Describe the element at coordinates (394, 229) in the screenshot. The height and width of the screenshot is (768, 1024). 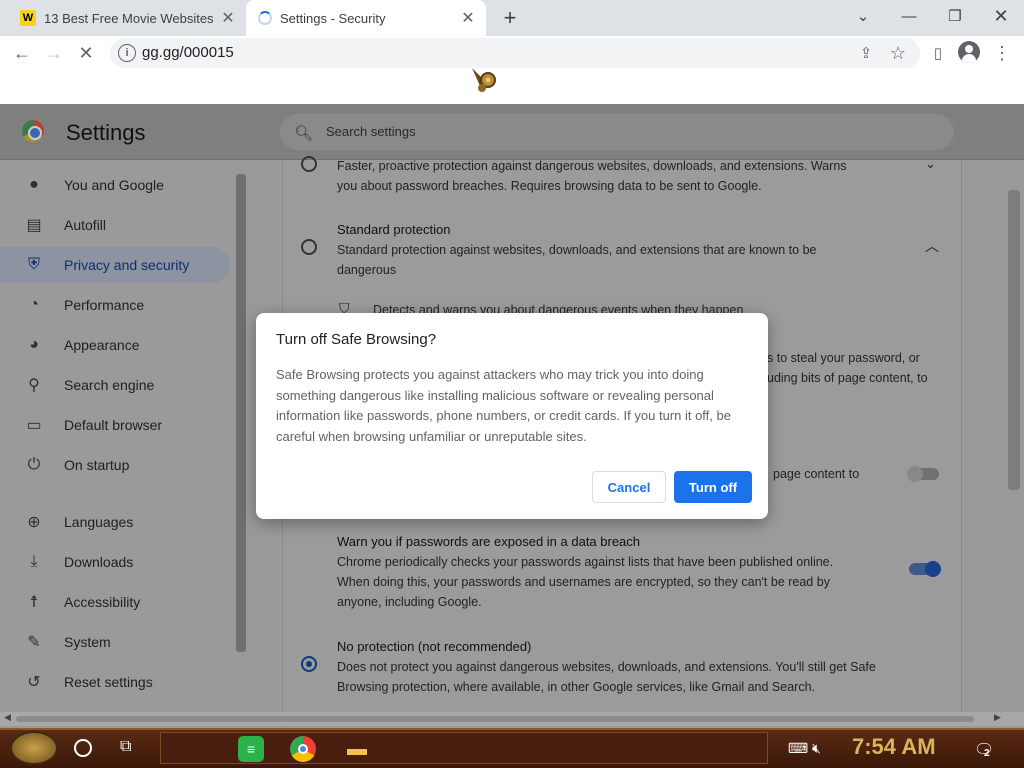
I see `standard-protection-title: Standard protection` at that location.